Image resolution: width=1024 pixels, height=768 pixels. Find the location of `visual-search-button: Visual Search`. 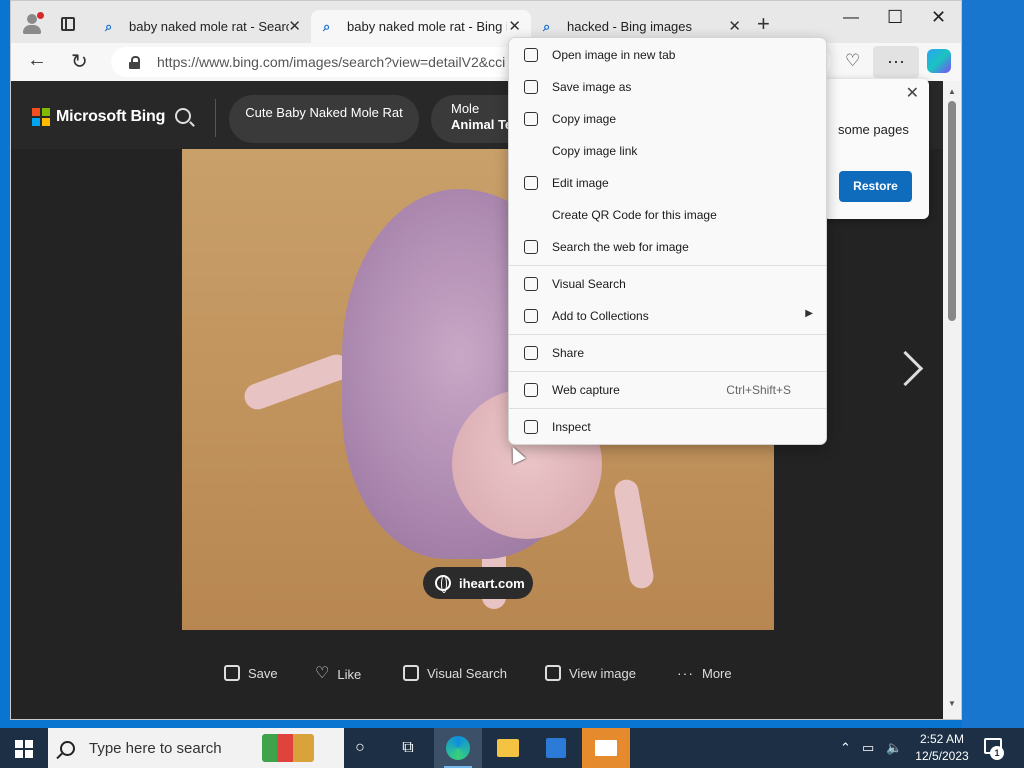

visual-search-button: Visual Search is located at coordinates (455, 673).